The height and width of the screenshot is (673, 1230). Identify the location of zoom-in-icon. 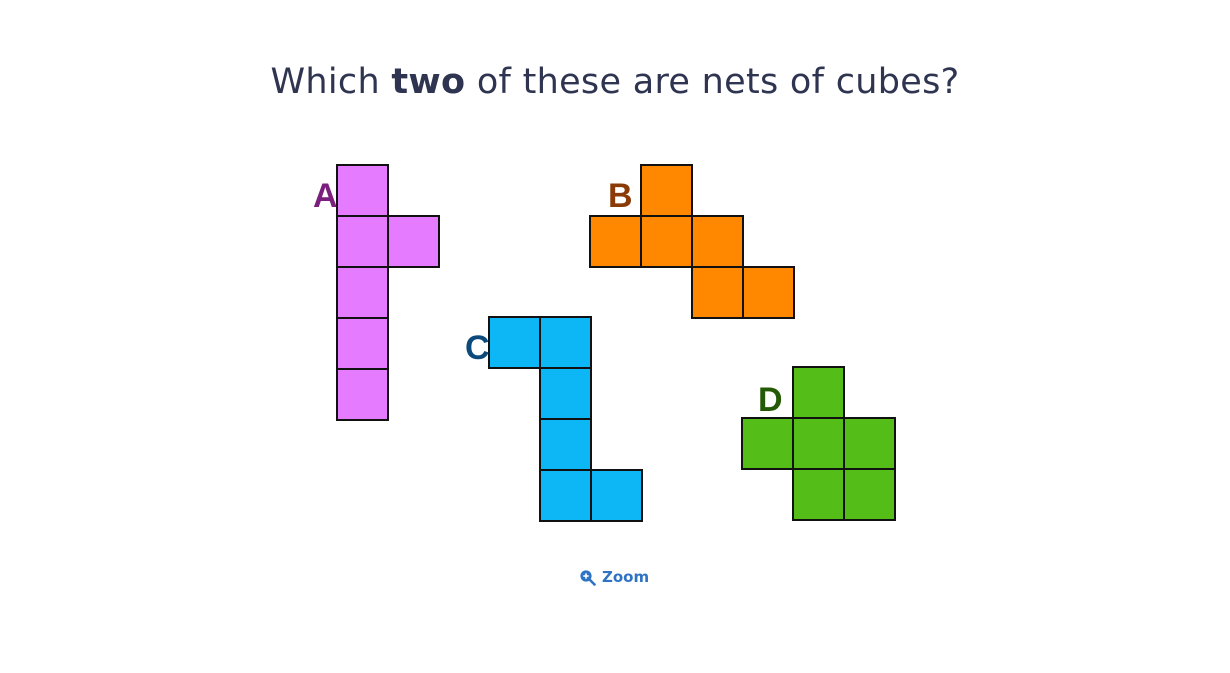
(587, 577).